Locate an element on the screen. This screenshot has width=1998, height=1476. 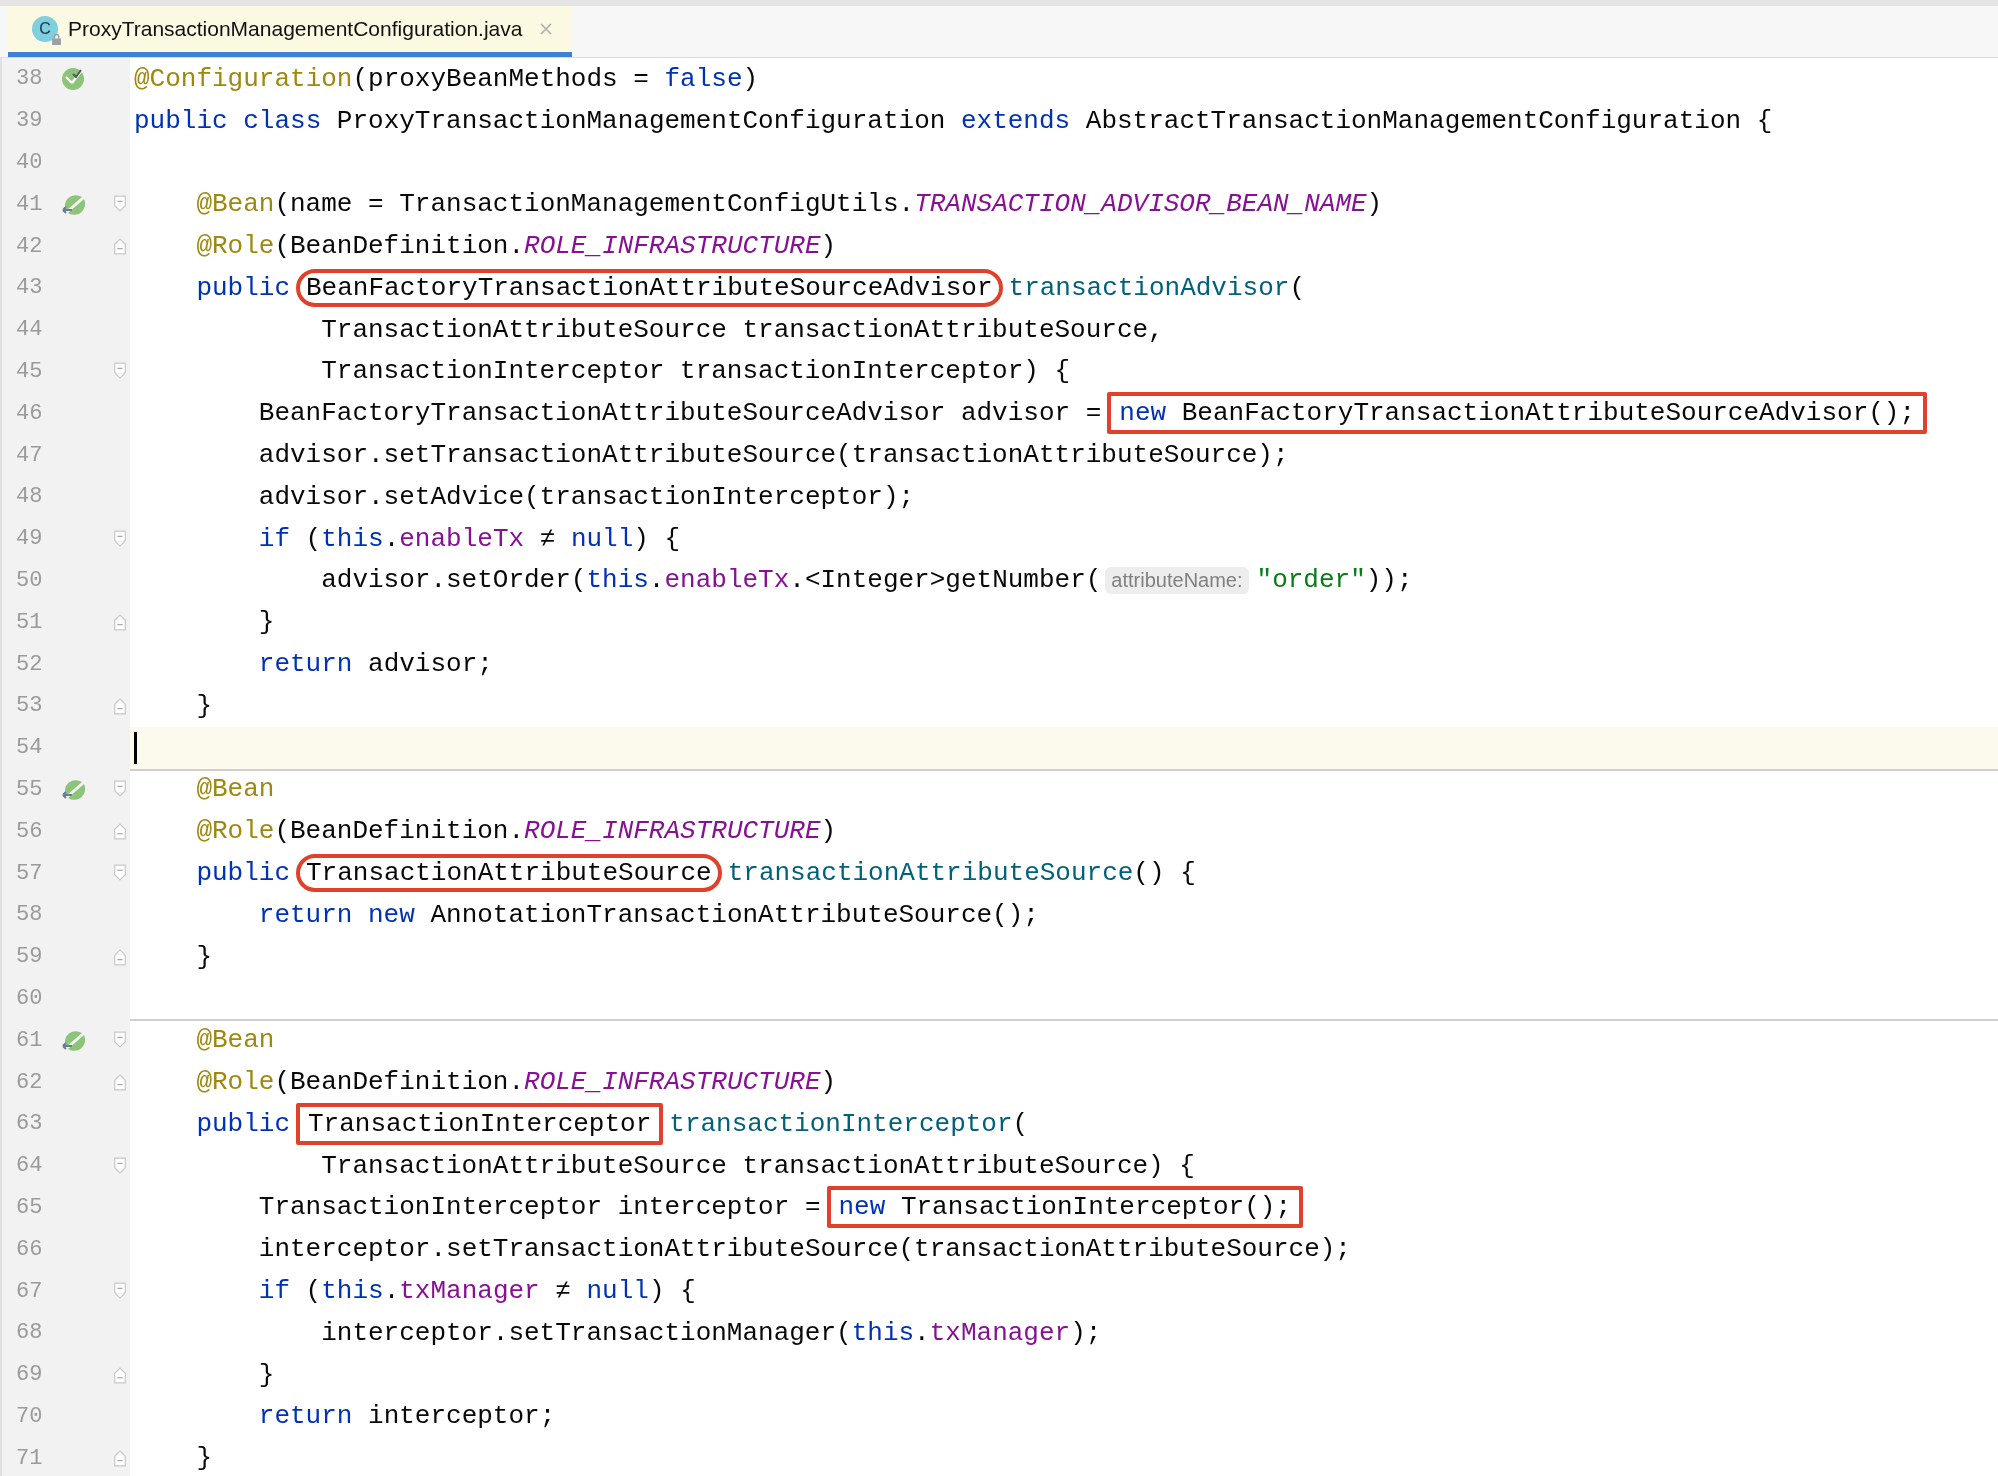
keyword: public class is located at coordinates (228, 120).